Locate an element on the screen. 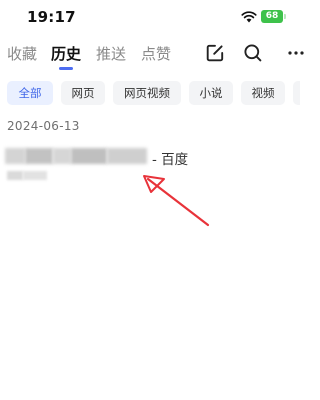  annotation-arrow is located at coordinates (176, 201).